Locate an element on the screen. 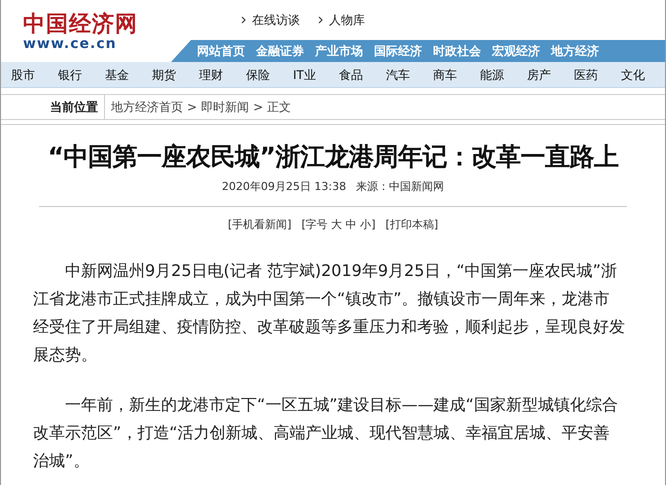 This screenshot has height=485, width=666. article-paragraph: 一年前，新生的龙港市定下“一区五城”建设目标——建成“国家新型城镇化综合改革示范区”，打造“活力创新城、高端产业城、现代智慧城、幸福宜居城、平安善治城”。 is located at coordinates (326, 433).